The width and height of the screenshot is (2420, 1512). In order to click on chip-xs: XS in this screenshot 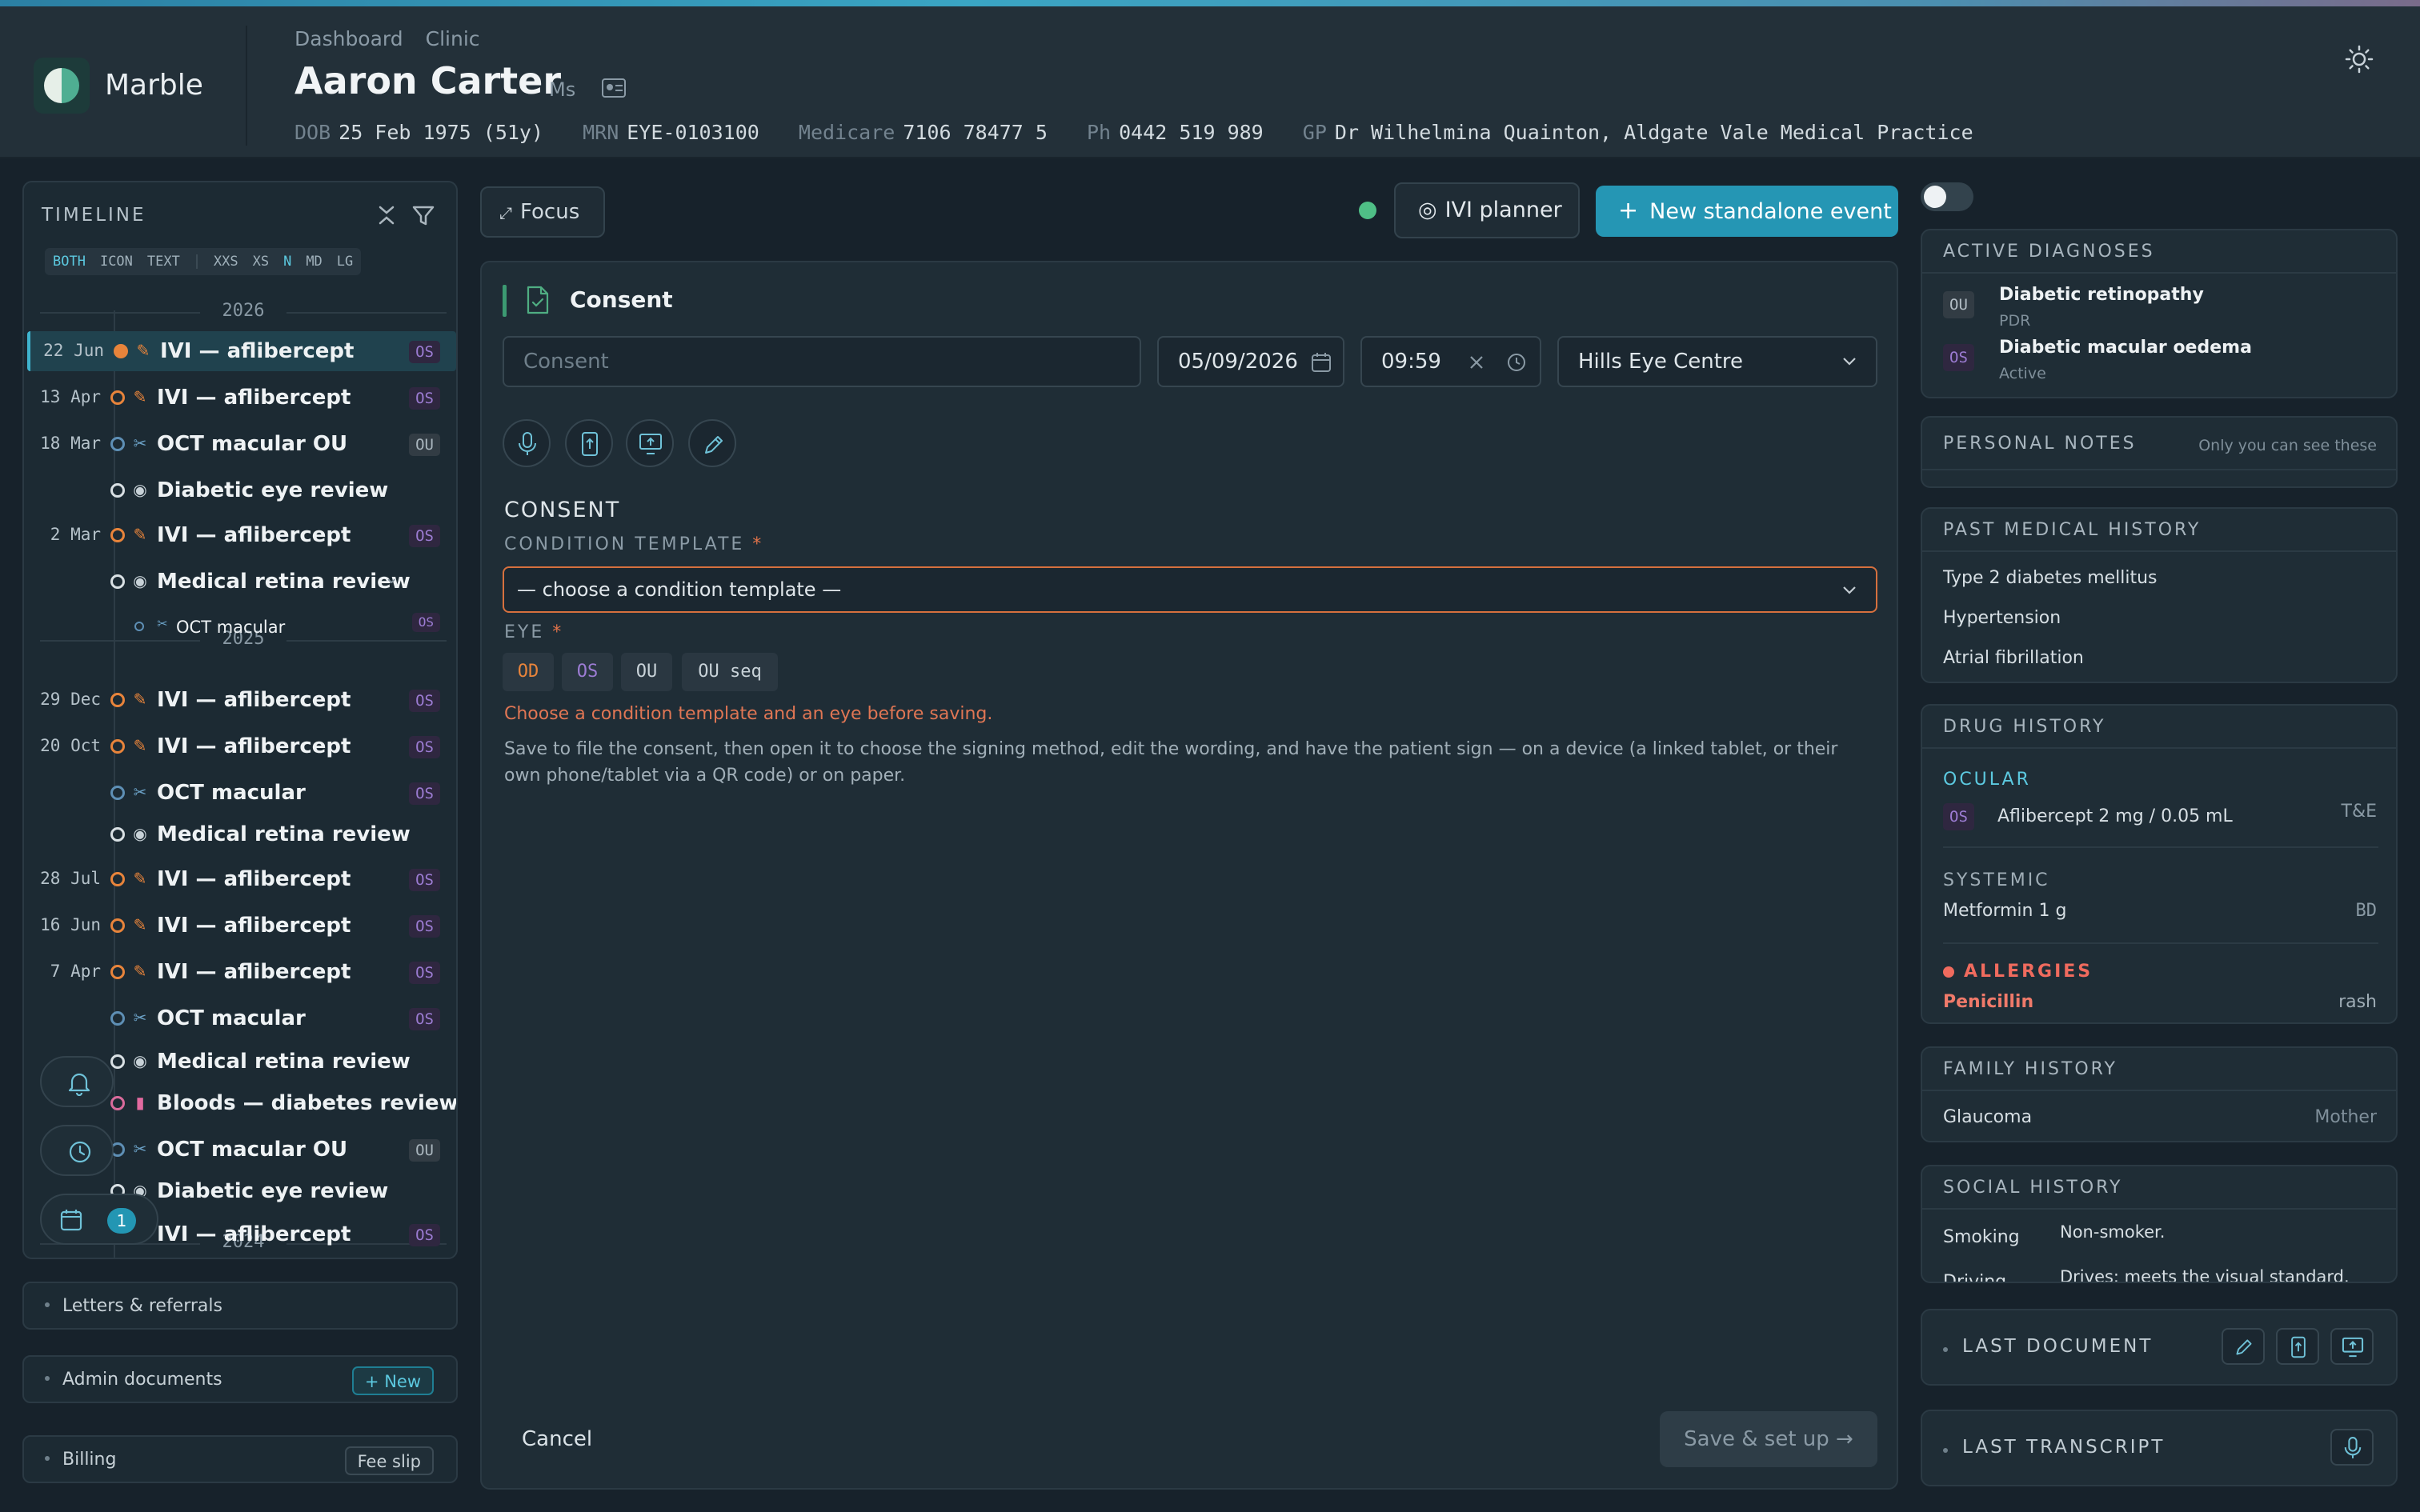, I will do `click(261, 261)`.